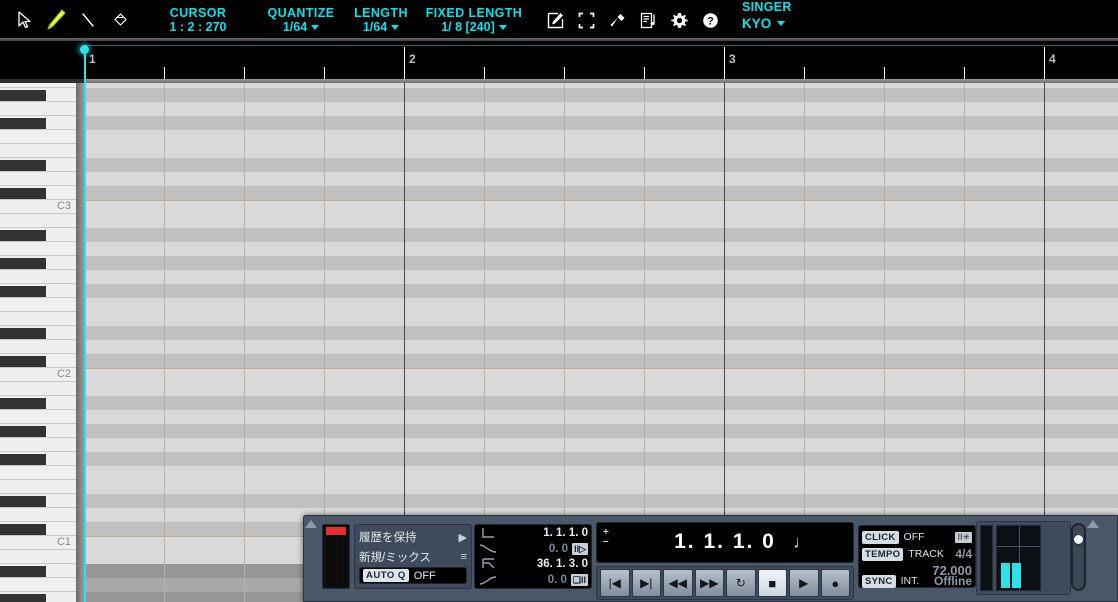  What do you see at coordinates (311, 558) in the screenshot?
I see `panel-scroll-up-button` at bounding box center [311, 558].